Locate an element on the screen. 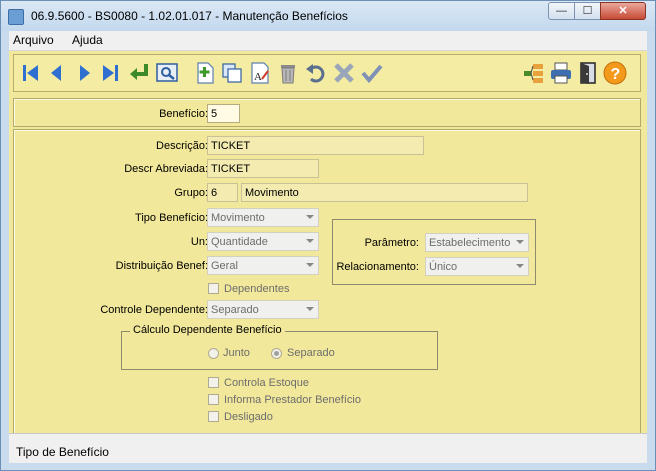  tipo-beneficio-select: Movimento is located at coordinates (263, 217).